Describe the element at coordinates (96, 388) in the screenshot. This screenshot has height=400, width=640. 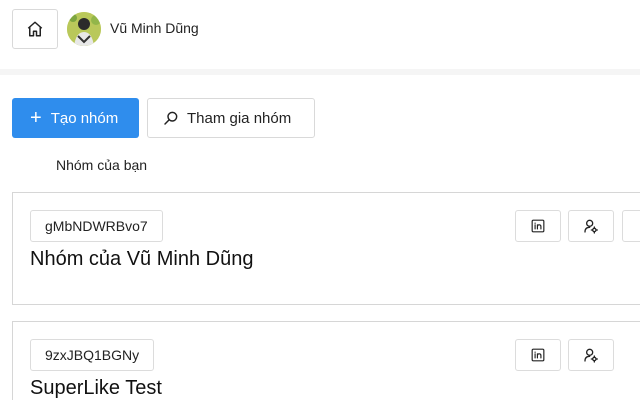
I see `group-name: SuperLike Test` at that location.